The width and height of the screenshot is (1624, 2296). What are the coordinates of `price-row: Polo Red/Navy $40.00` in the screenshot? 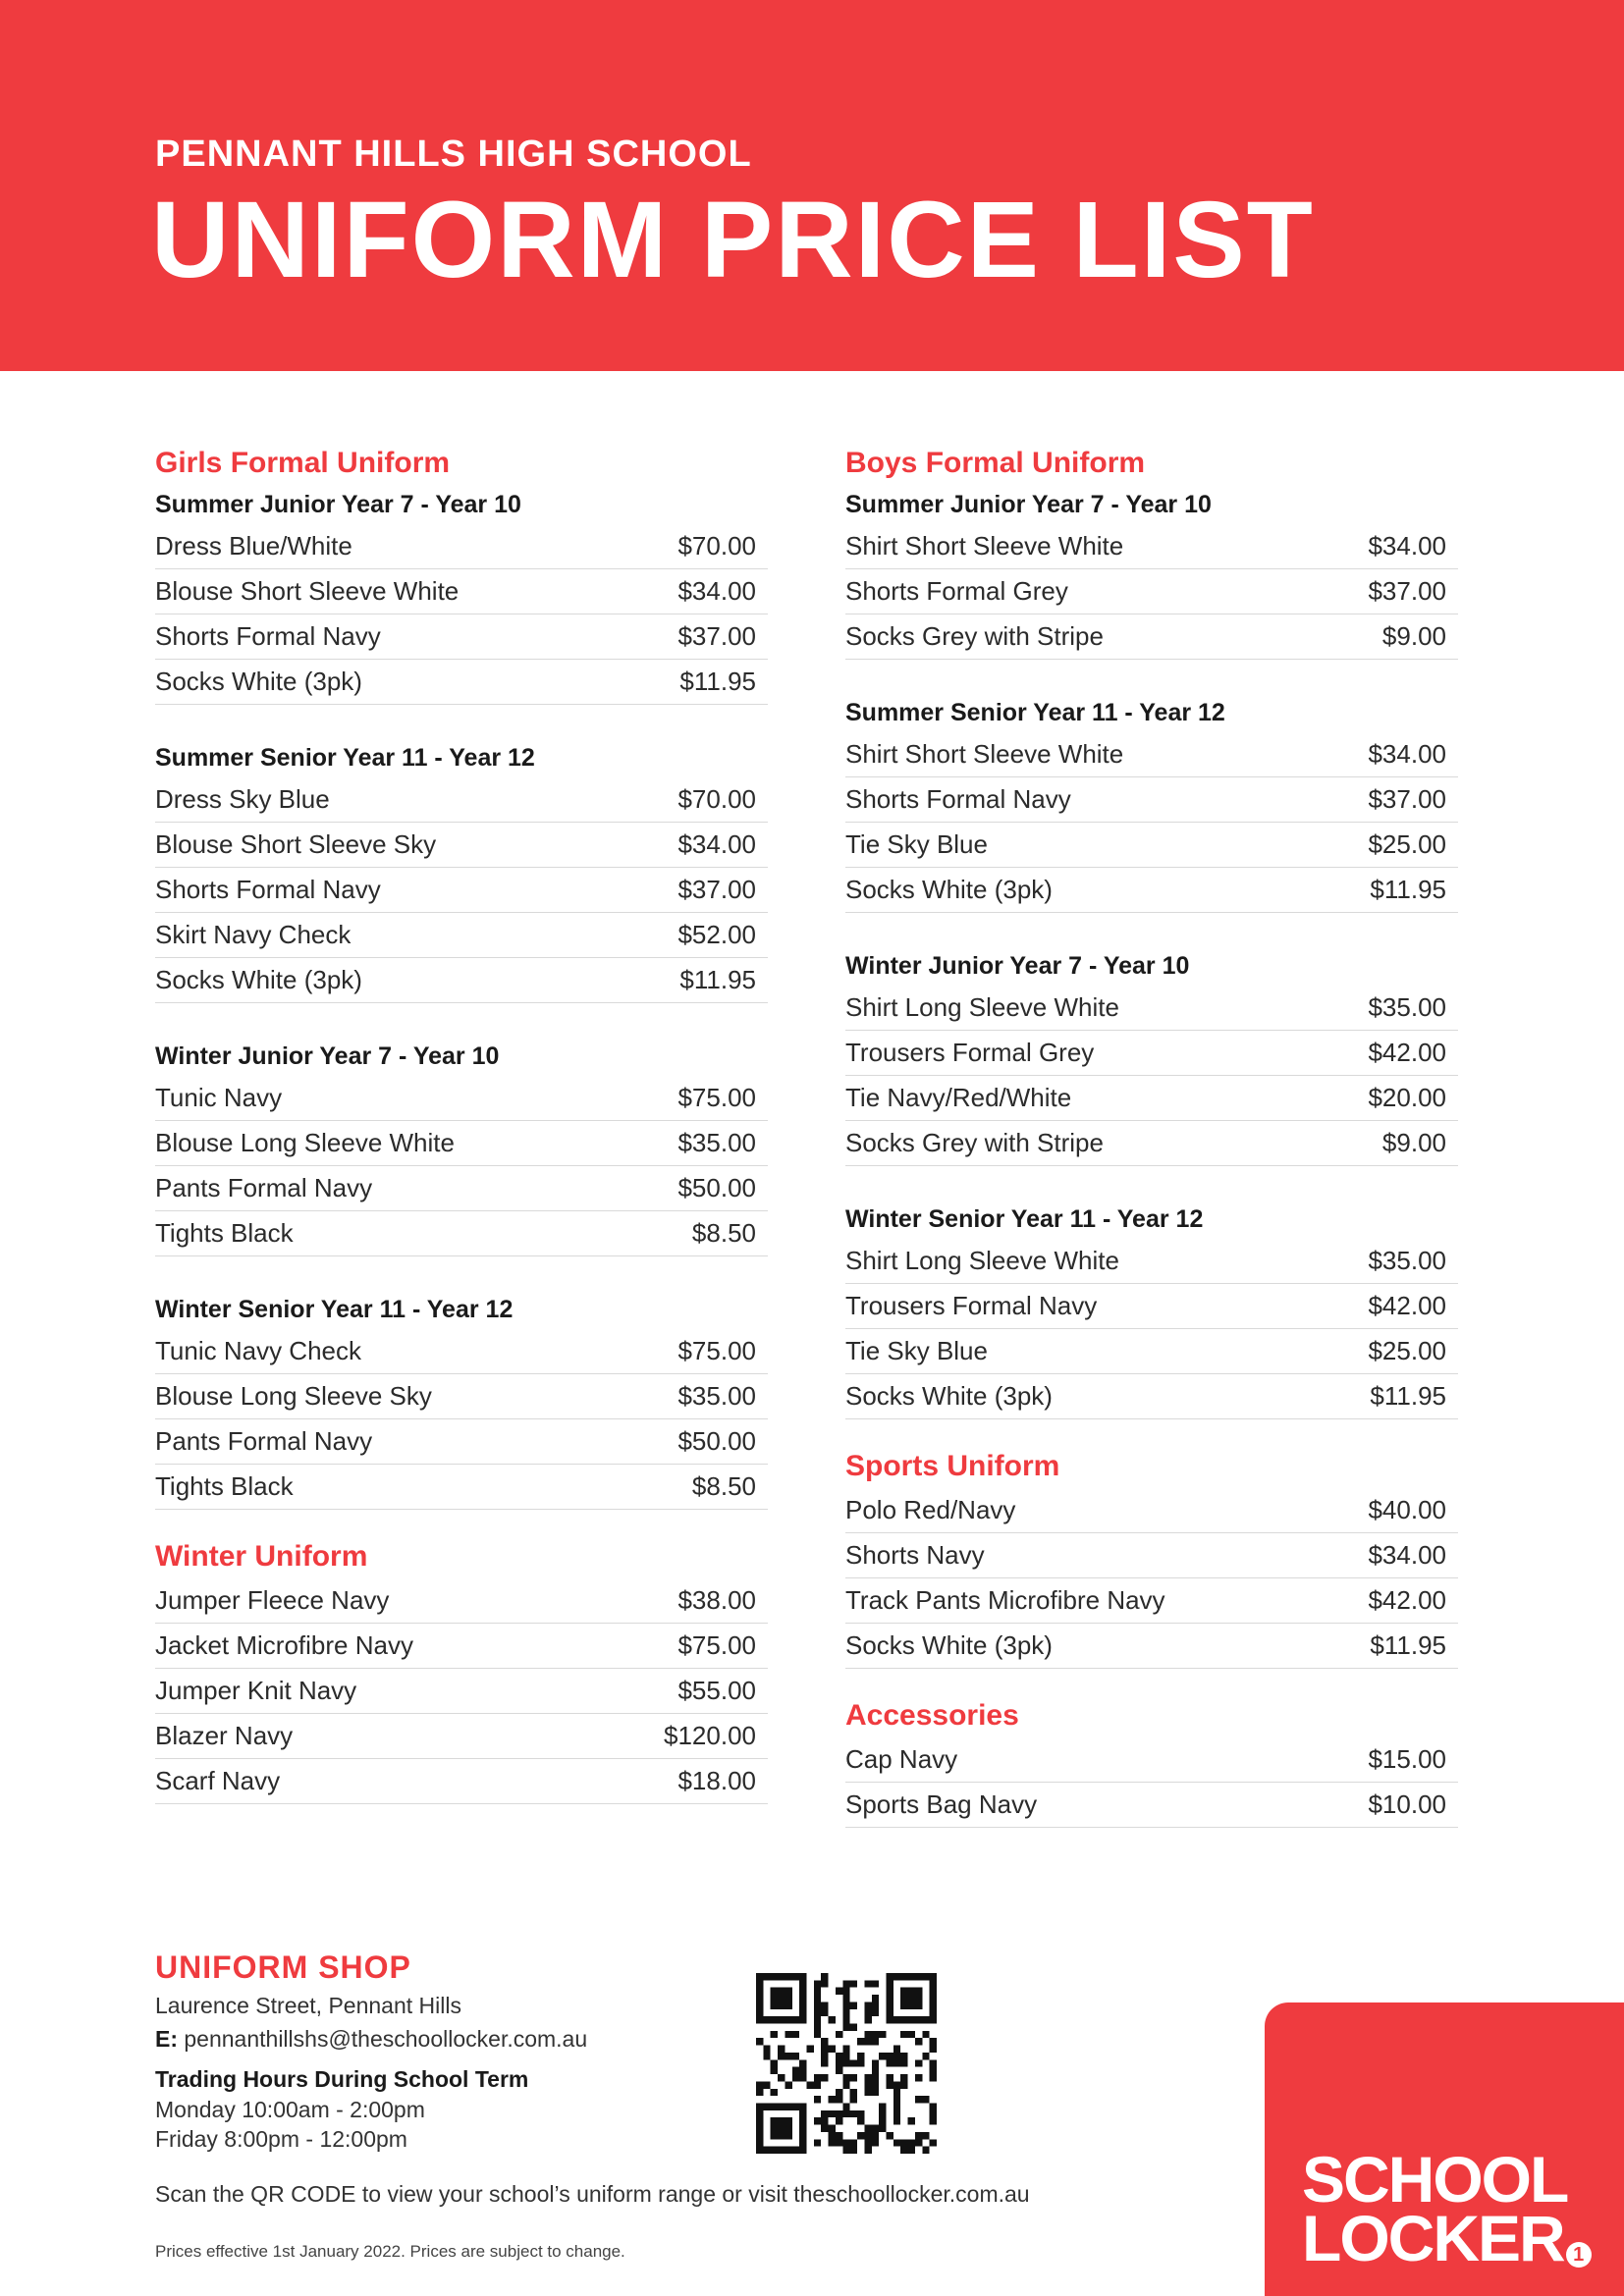 It's located at (1151, 1510).